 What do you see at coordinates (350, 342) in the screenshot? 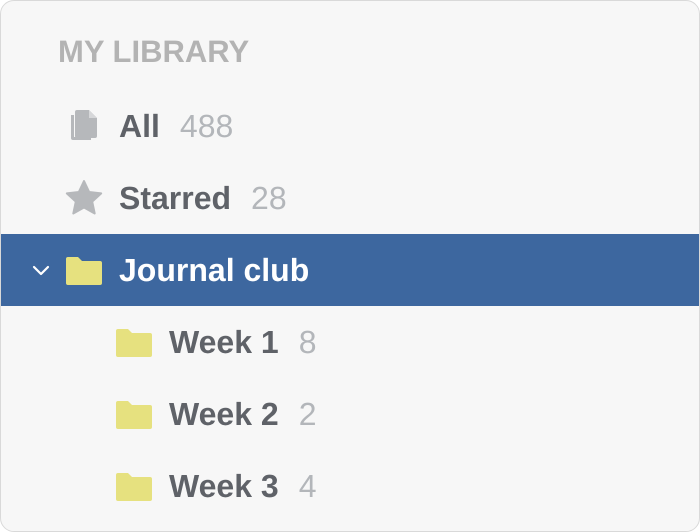
I see `library-row: Week 1 8` at bounding box center [350, 342].